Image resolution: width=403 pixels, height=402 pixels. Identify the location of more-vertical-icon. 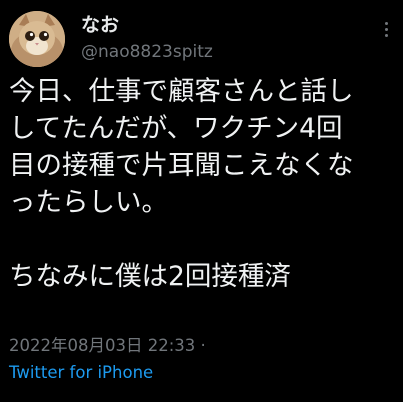
(387, 31).